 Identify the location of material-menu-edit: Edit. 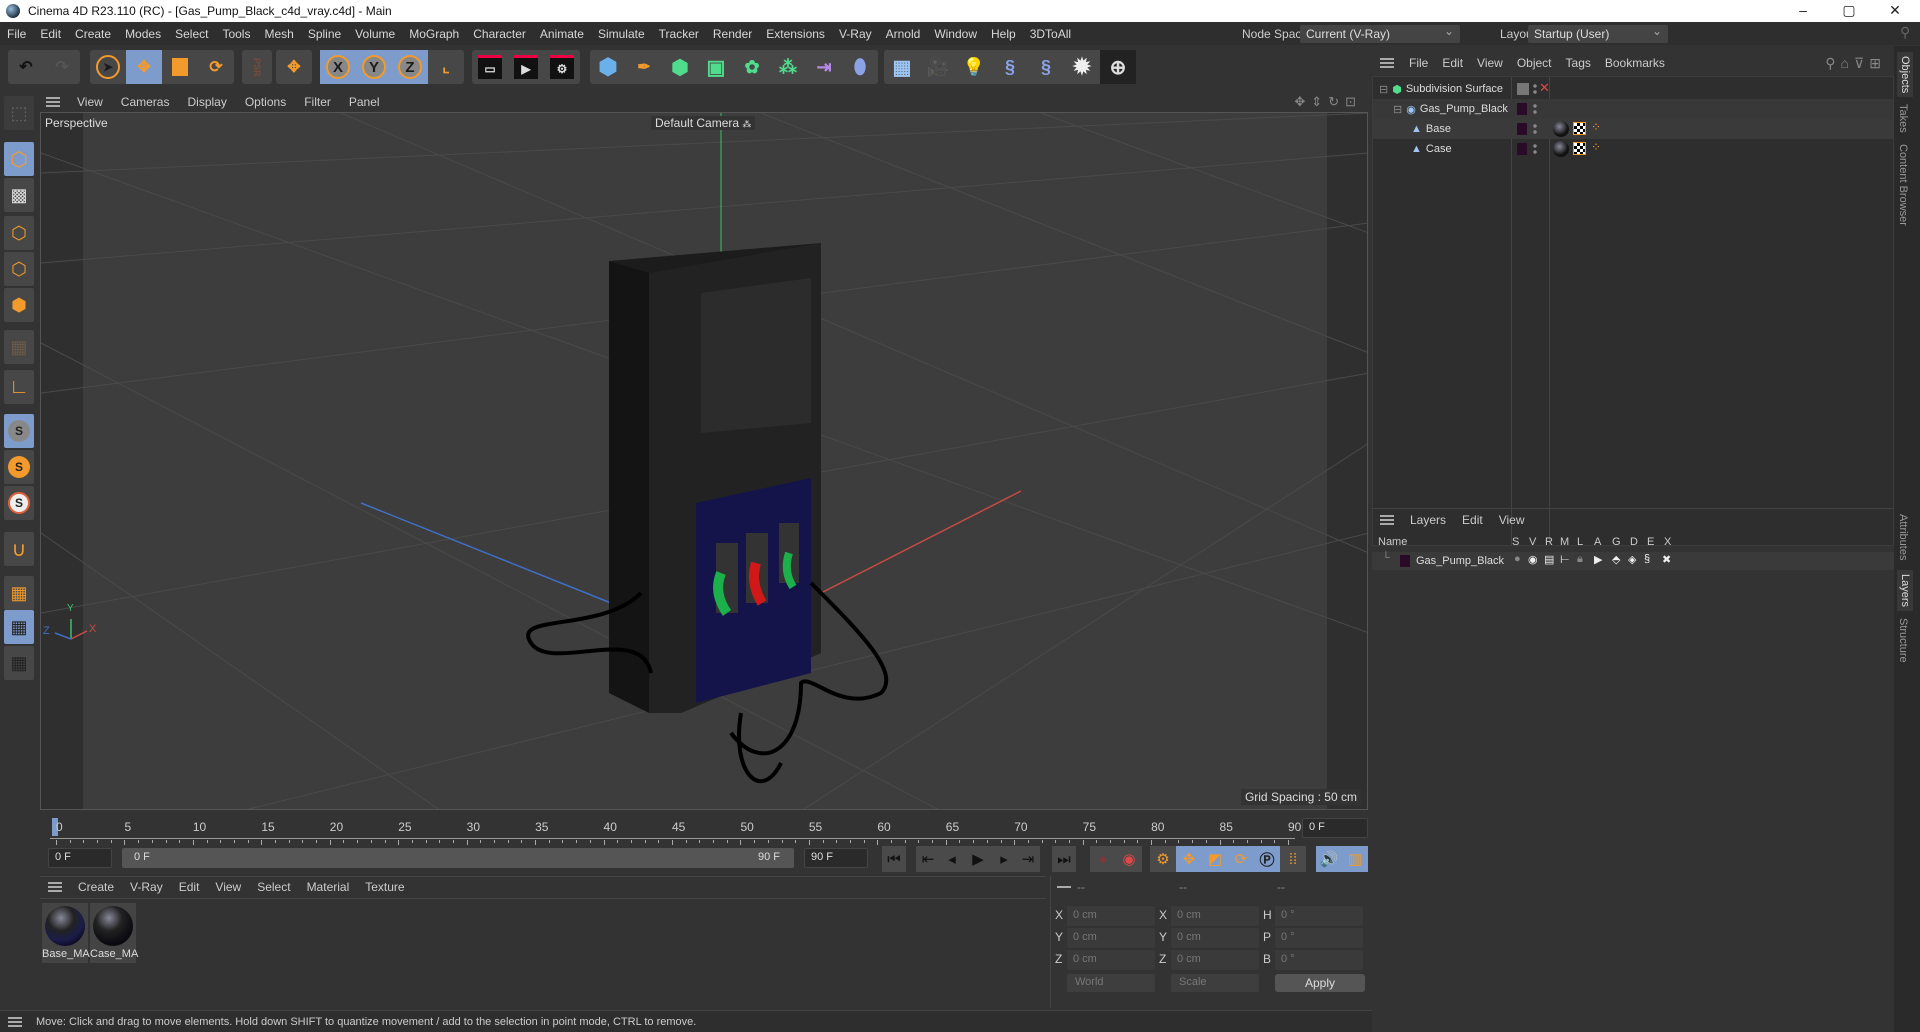
(189, 887).